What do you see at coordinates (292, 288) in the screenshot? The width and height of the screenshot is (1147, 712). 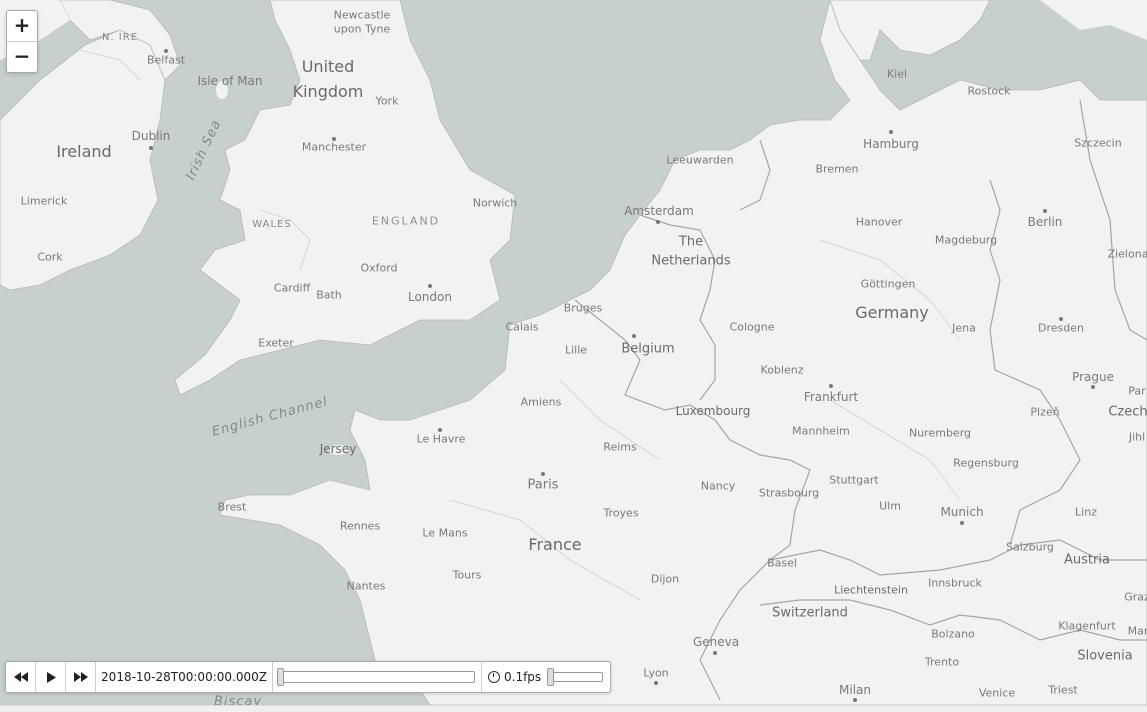 I see `label-city: Cardiff` at bounding box center [292, 288].